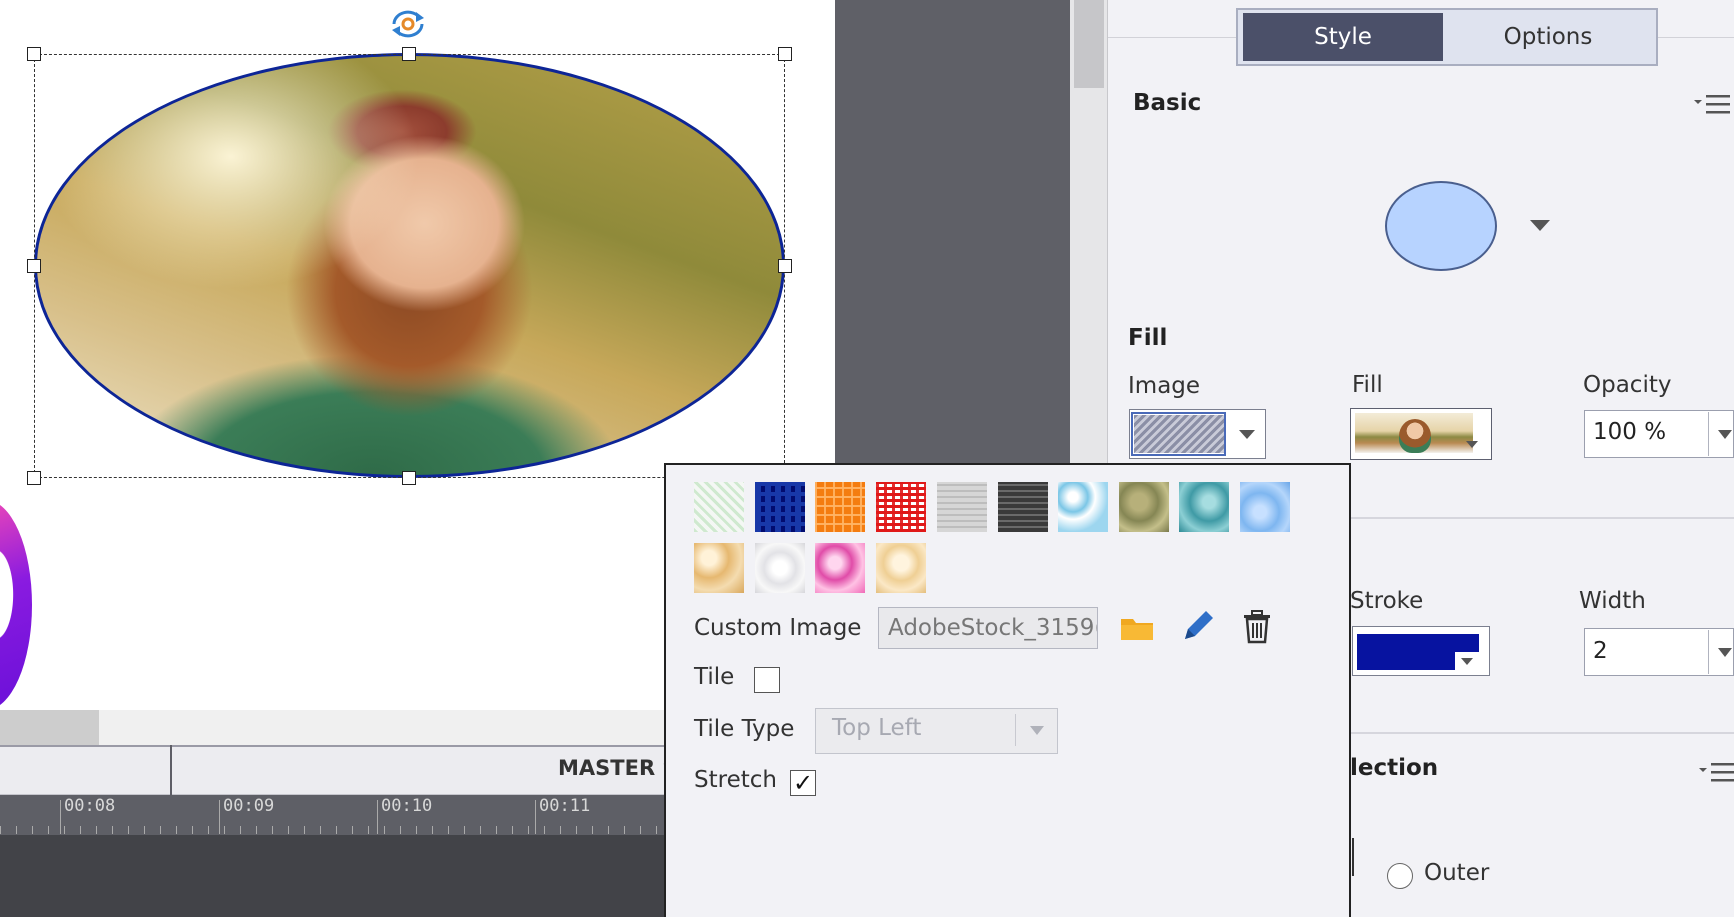 The width and height of the screenshot is (1734, 917). What do you see at coordinates (803, 783) in the screenshot?
I see `stretch-checkbox: ✓` at bounding box center [803, 783].